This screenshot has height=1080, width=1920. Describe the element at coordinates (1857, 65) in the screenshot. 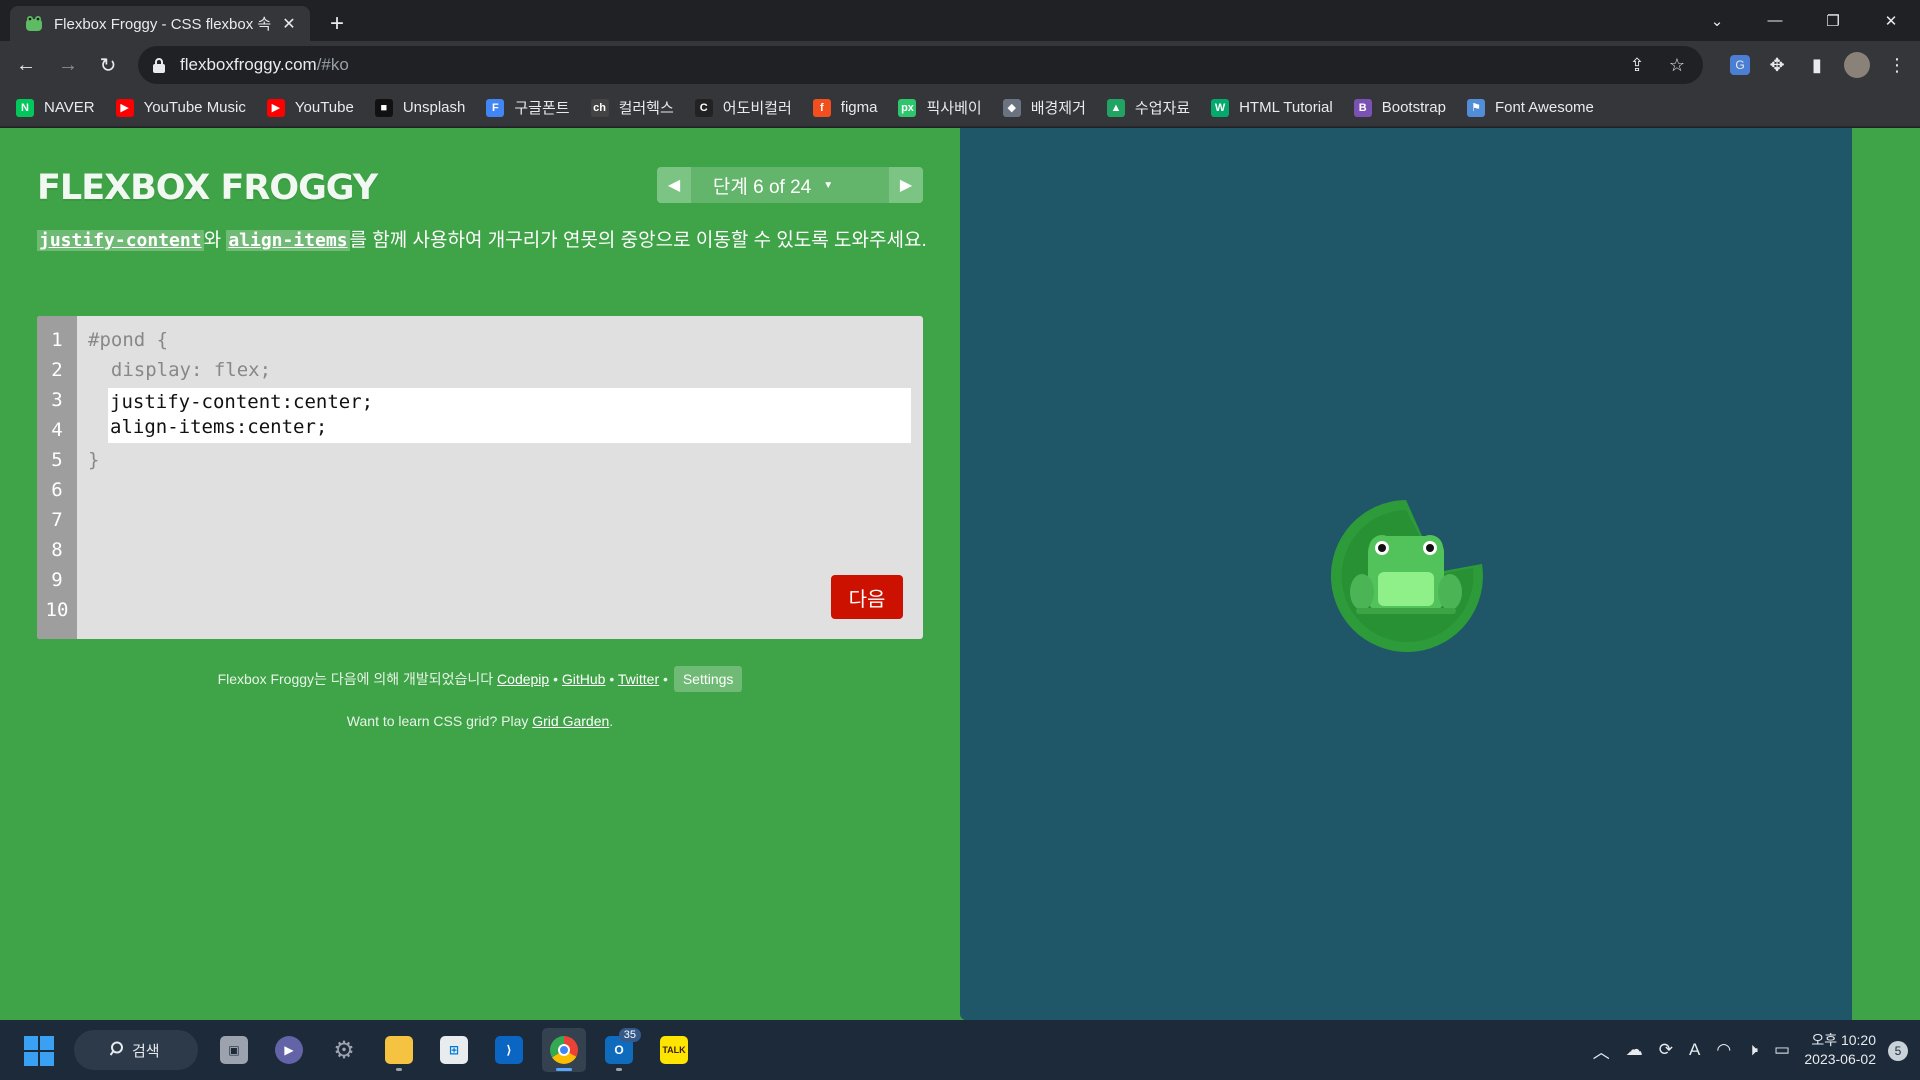

I see `profile-avatar` at that location.